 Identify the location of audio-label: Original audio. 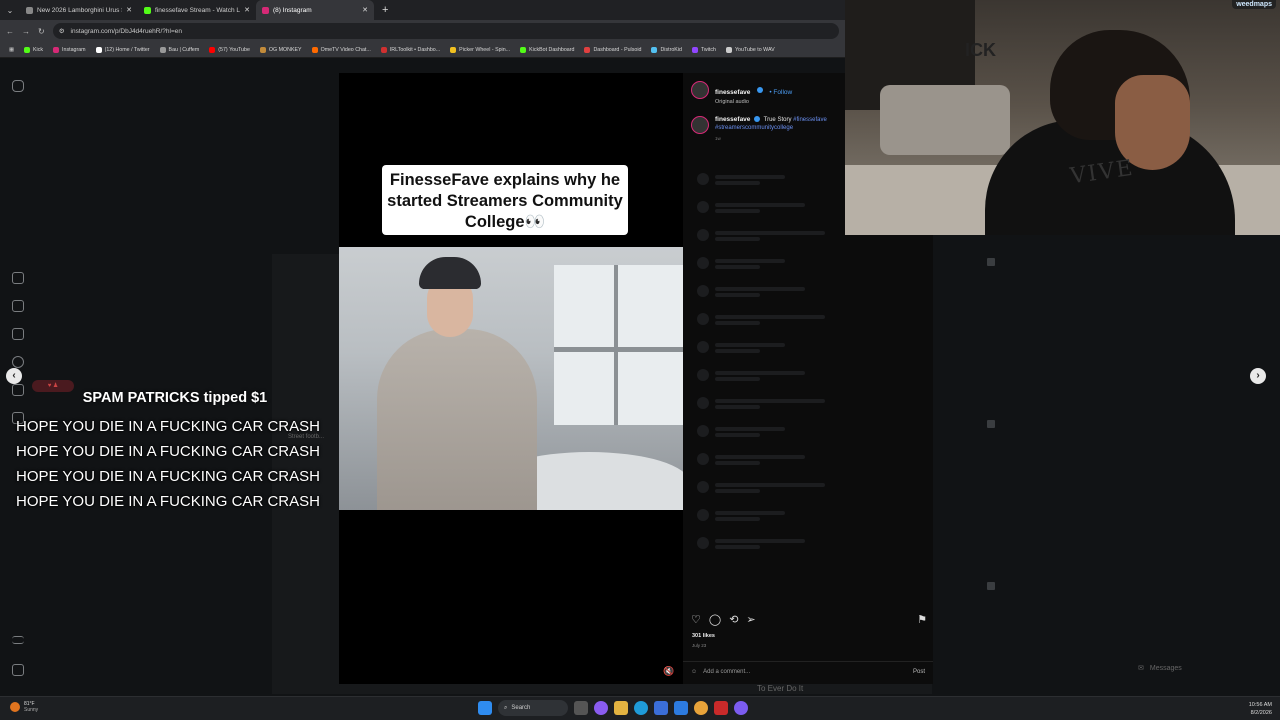
(753, 102).